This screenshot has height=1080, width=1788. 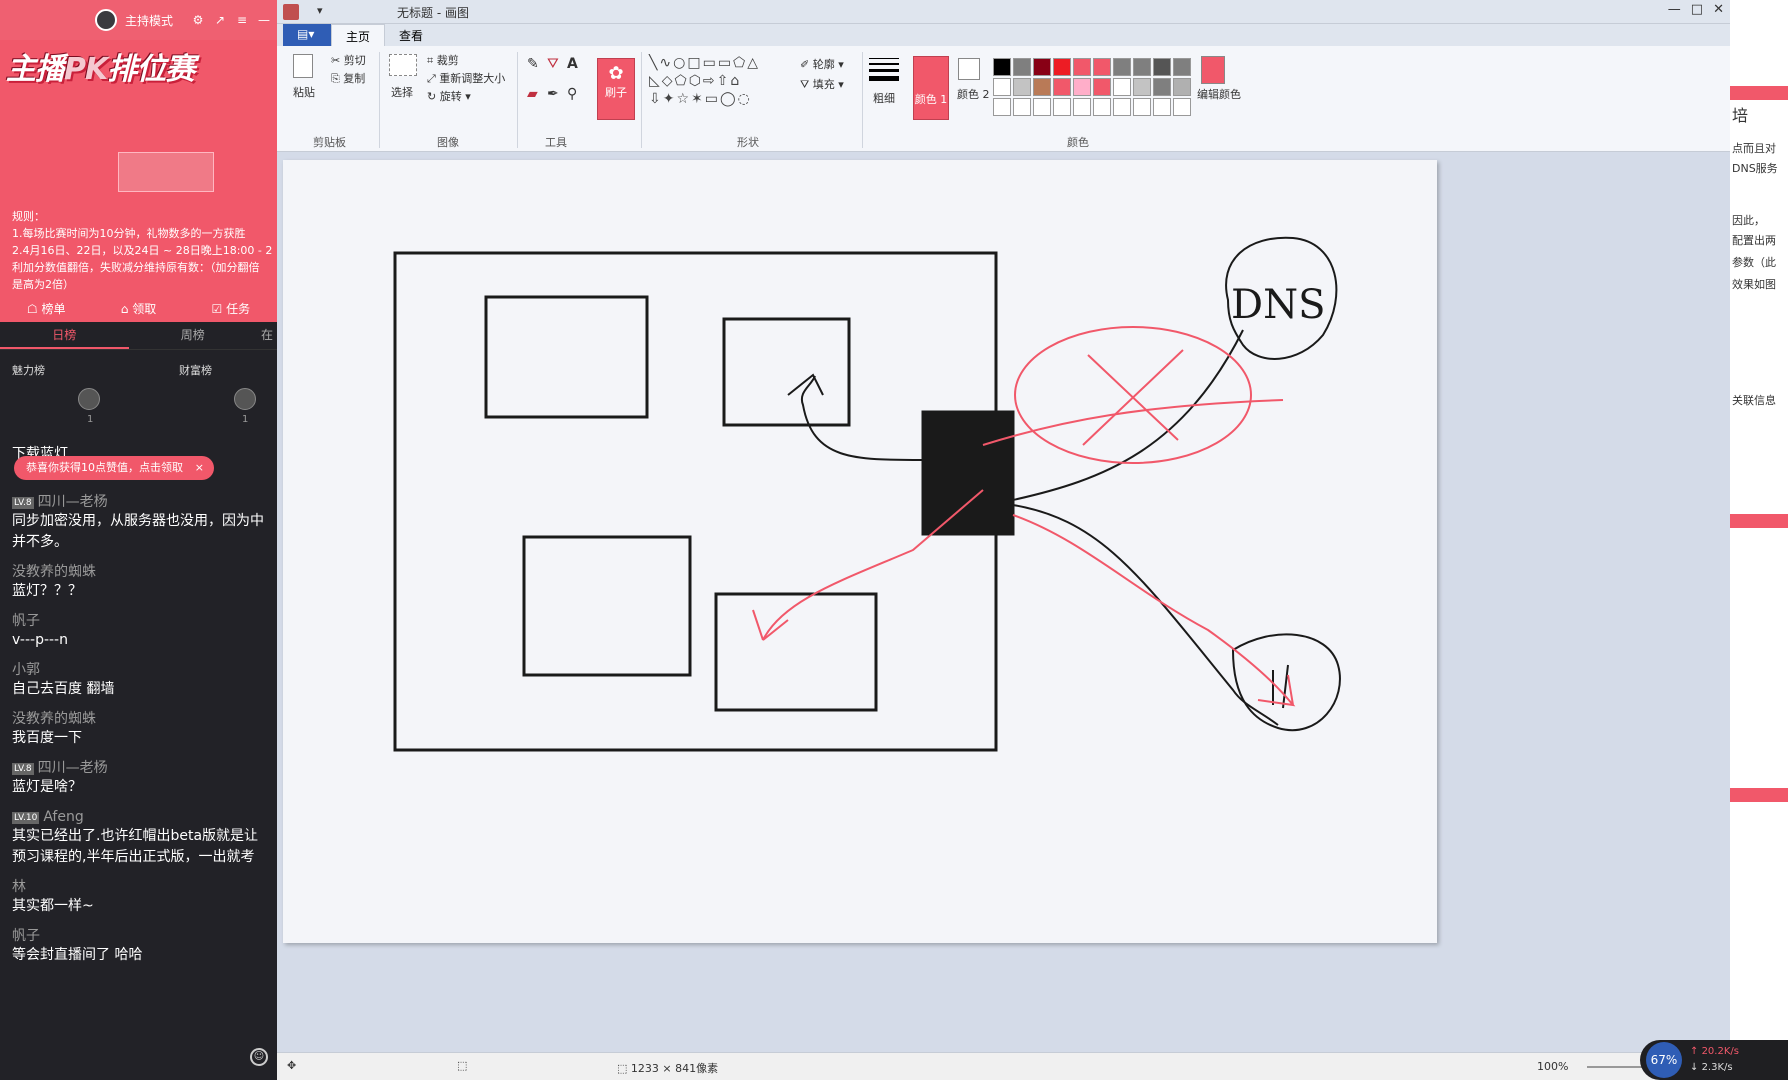 What do you see at coordinates (411, 35) in the screenshot?
I see `tab-view: 查看` at bounding box center [411, 35].